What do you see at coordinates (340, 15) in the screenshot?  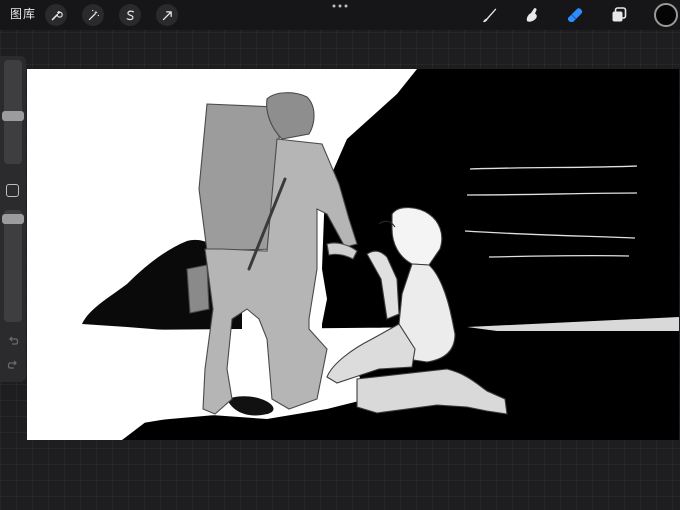 I see `top-toolbar: 图库` at bounding box center [340, 15].